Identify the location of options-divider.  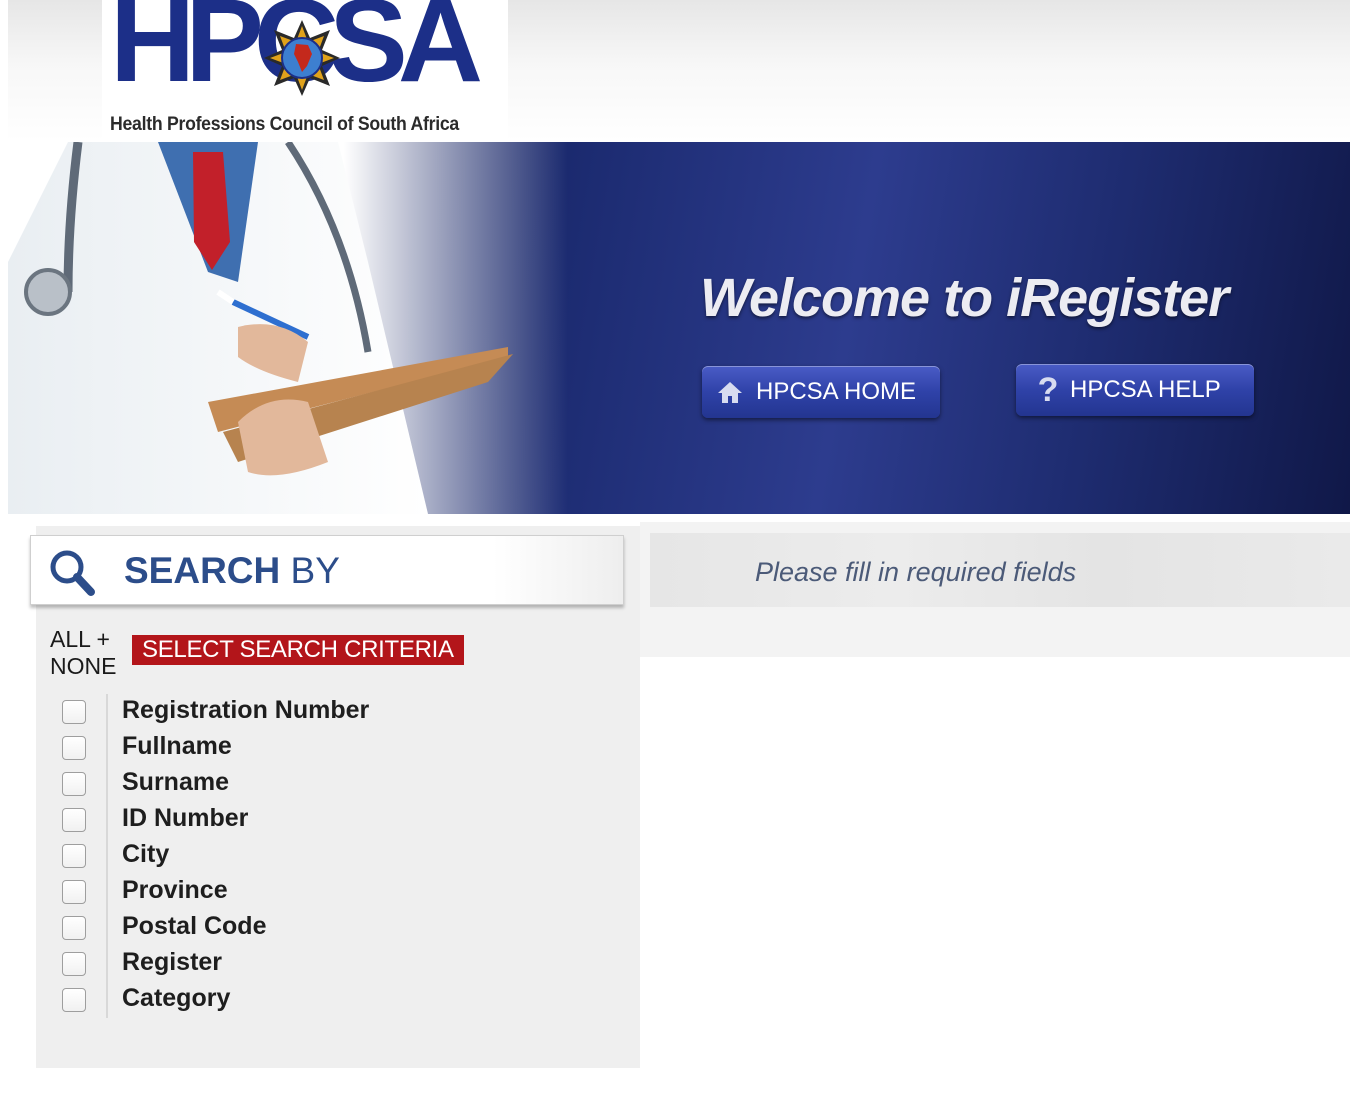
(107, 856).